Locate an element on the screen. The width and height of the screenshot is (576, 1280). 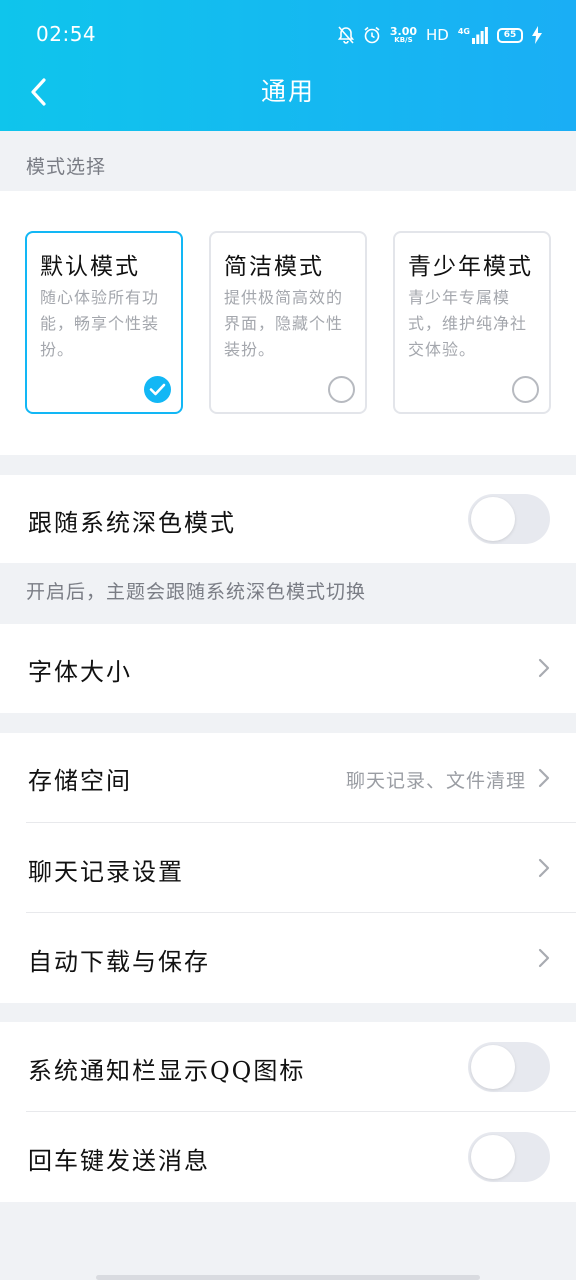
mode-description: 青少年专属模式，维护纯净社交体验。 is located at coordinates (468, 323).